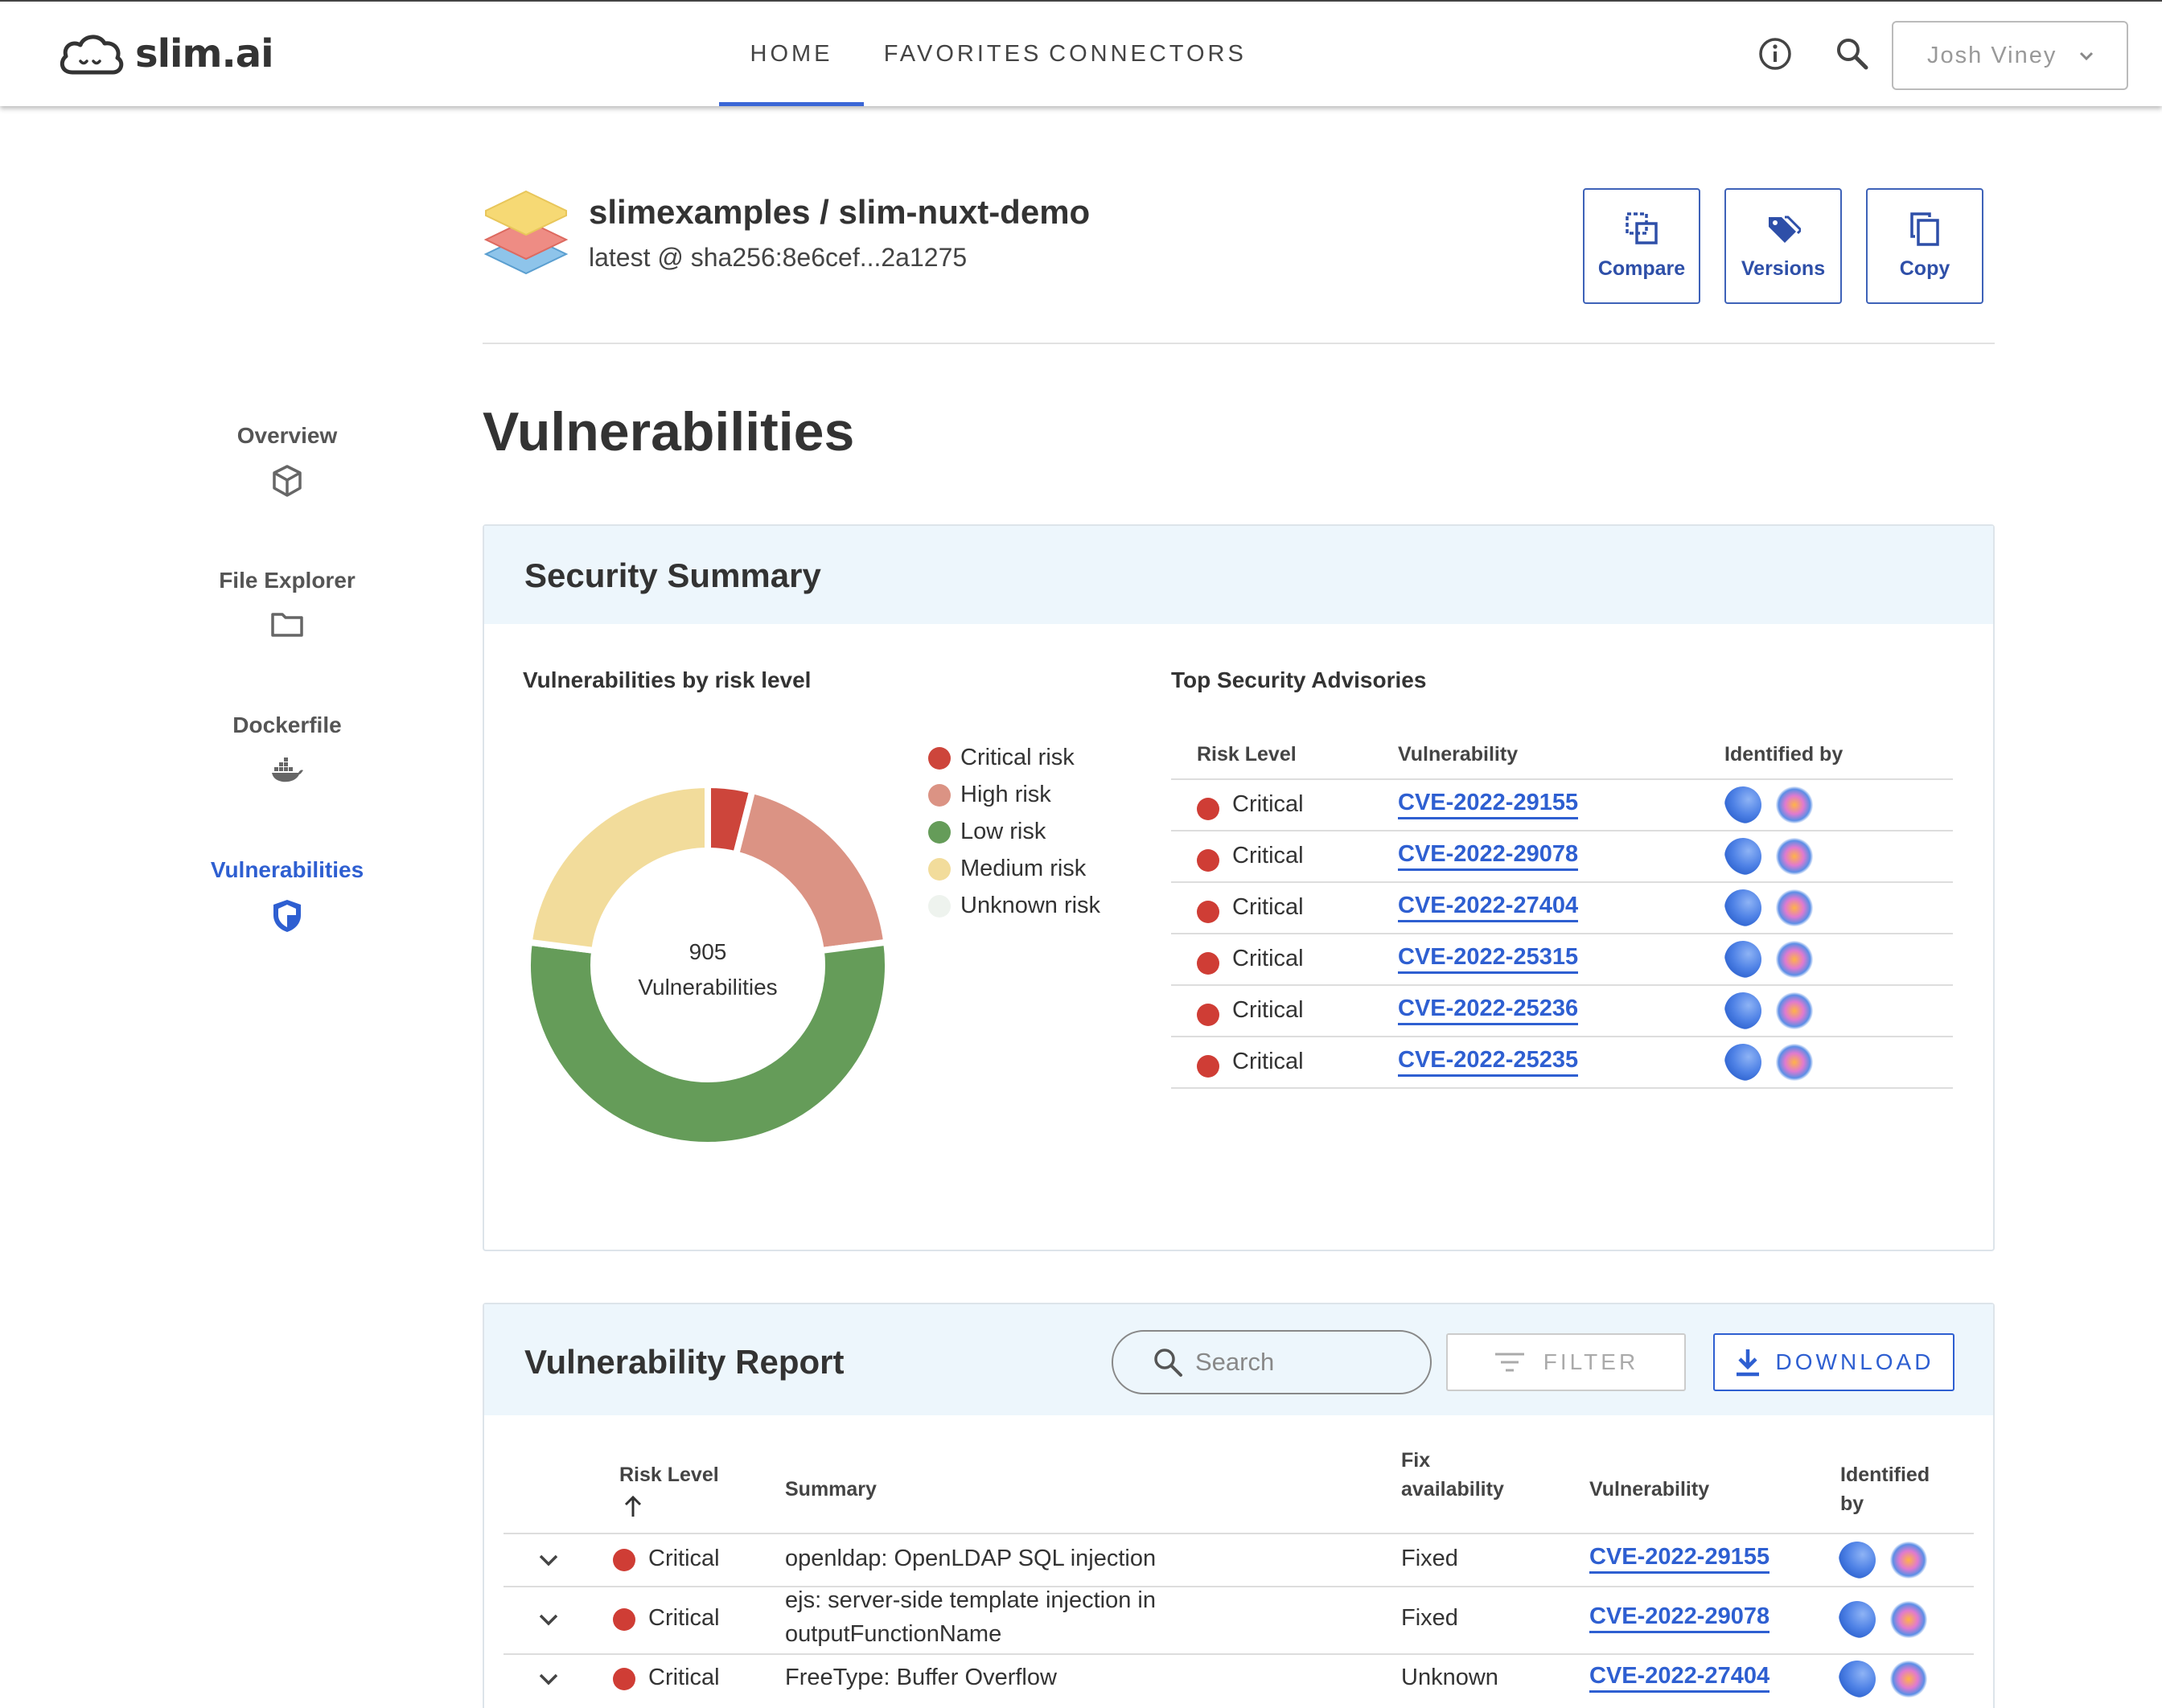  Describe the element at coordinates (707, 1043) in the screenshot. I see `slice-low` at that location.